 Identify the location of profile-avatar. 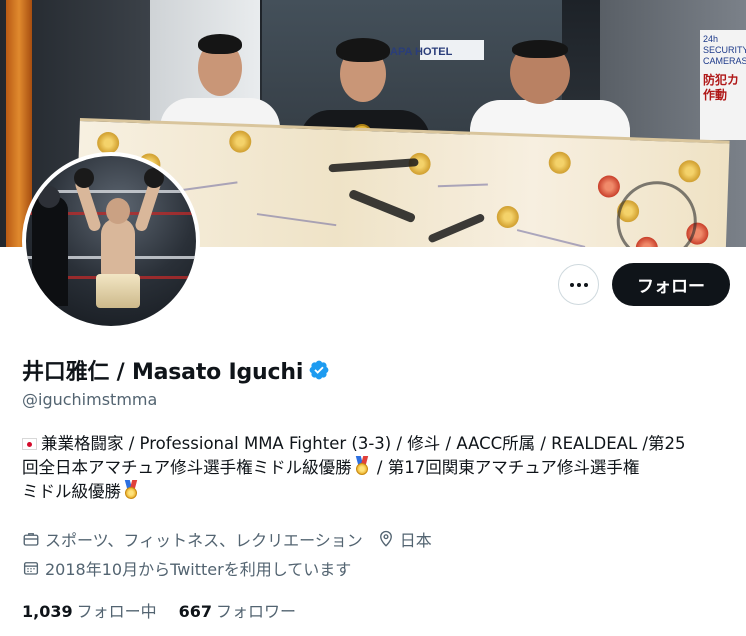
(111, 241).